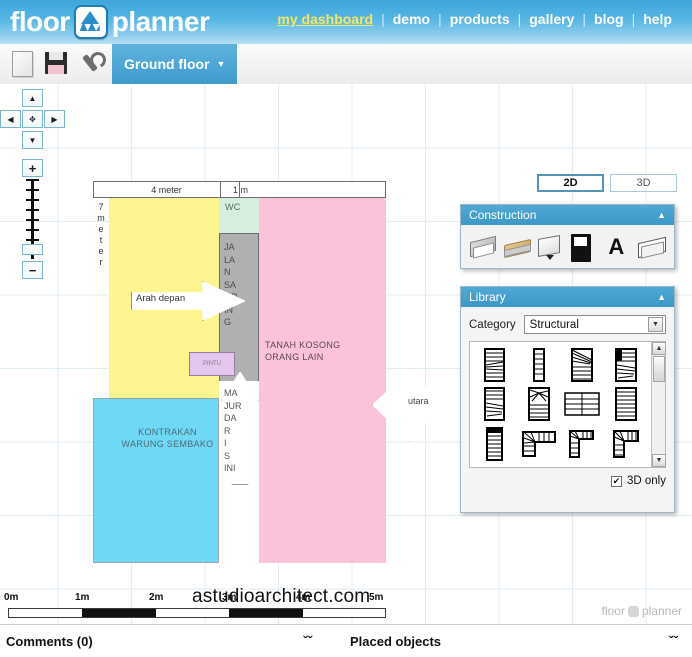  What do you see at coordinates (266, 613) in the screenshot?
I see `ruler-segment` at bounding box center [266, 613].